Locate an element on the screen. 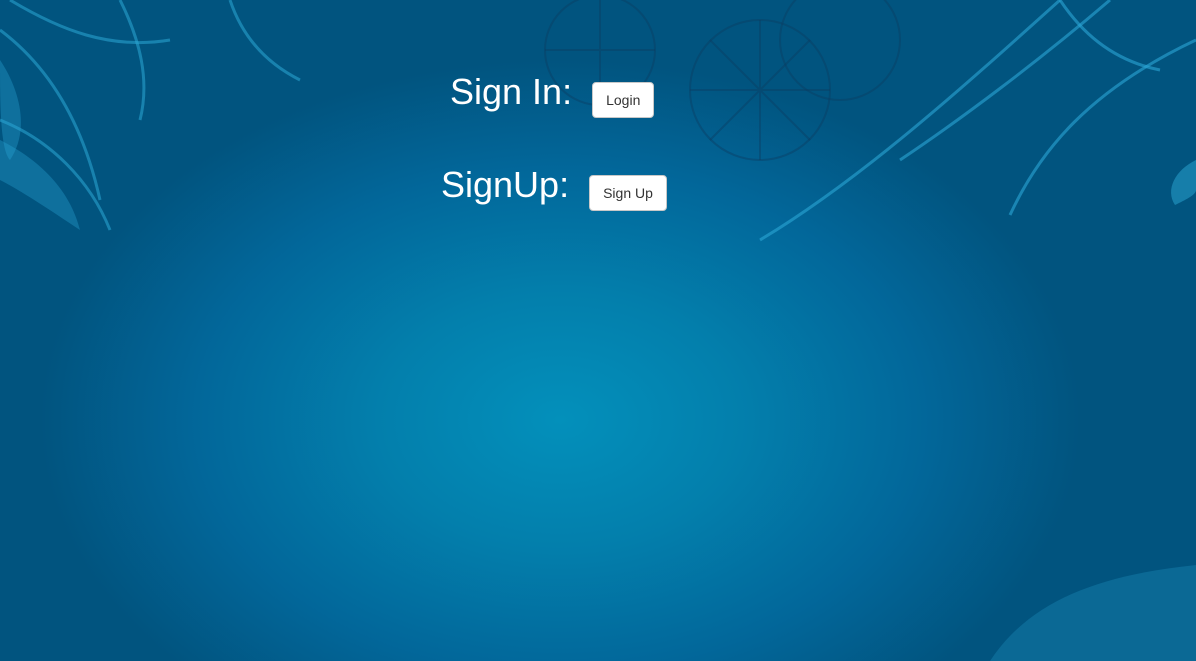  signup-button: Sign Up is located at coordinates (628, 193).